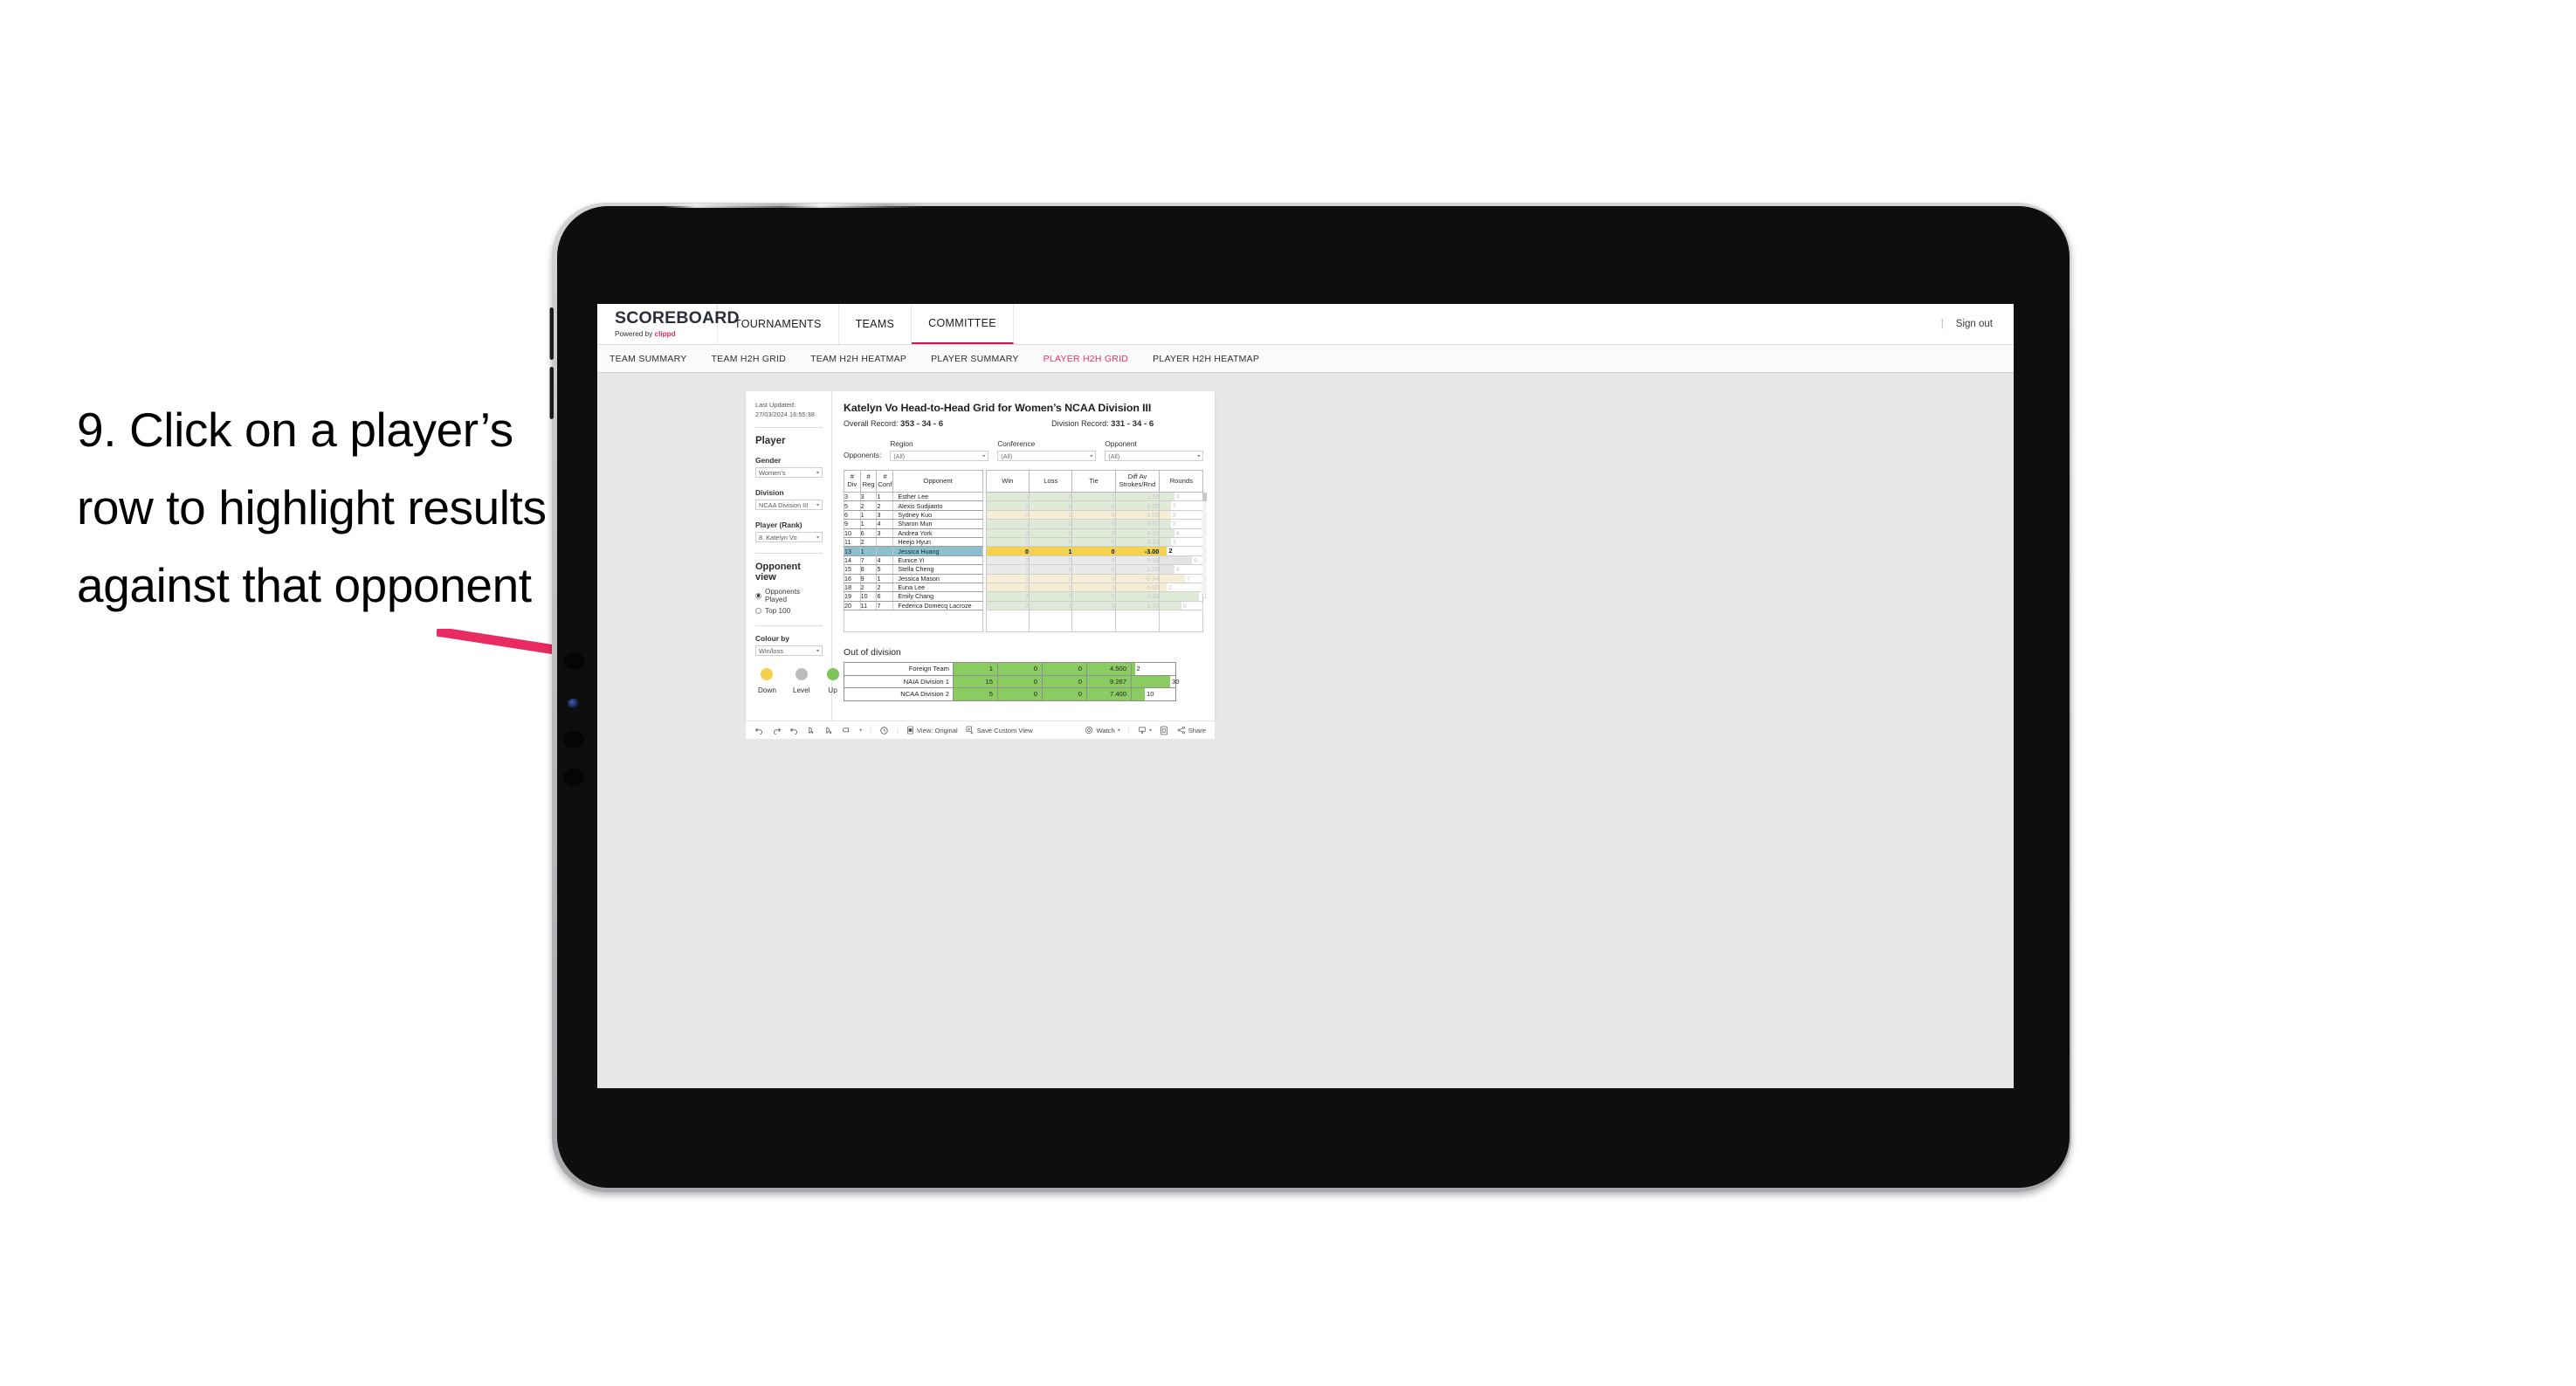 The height and width of the screenshot is (1386, 2576). I want to click on cell-loss: 1, so click(1050, 588).